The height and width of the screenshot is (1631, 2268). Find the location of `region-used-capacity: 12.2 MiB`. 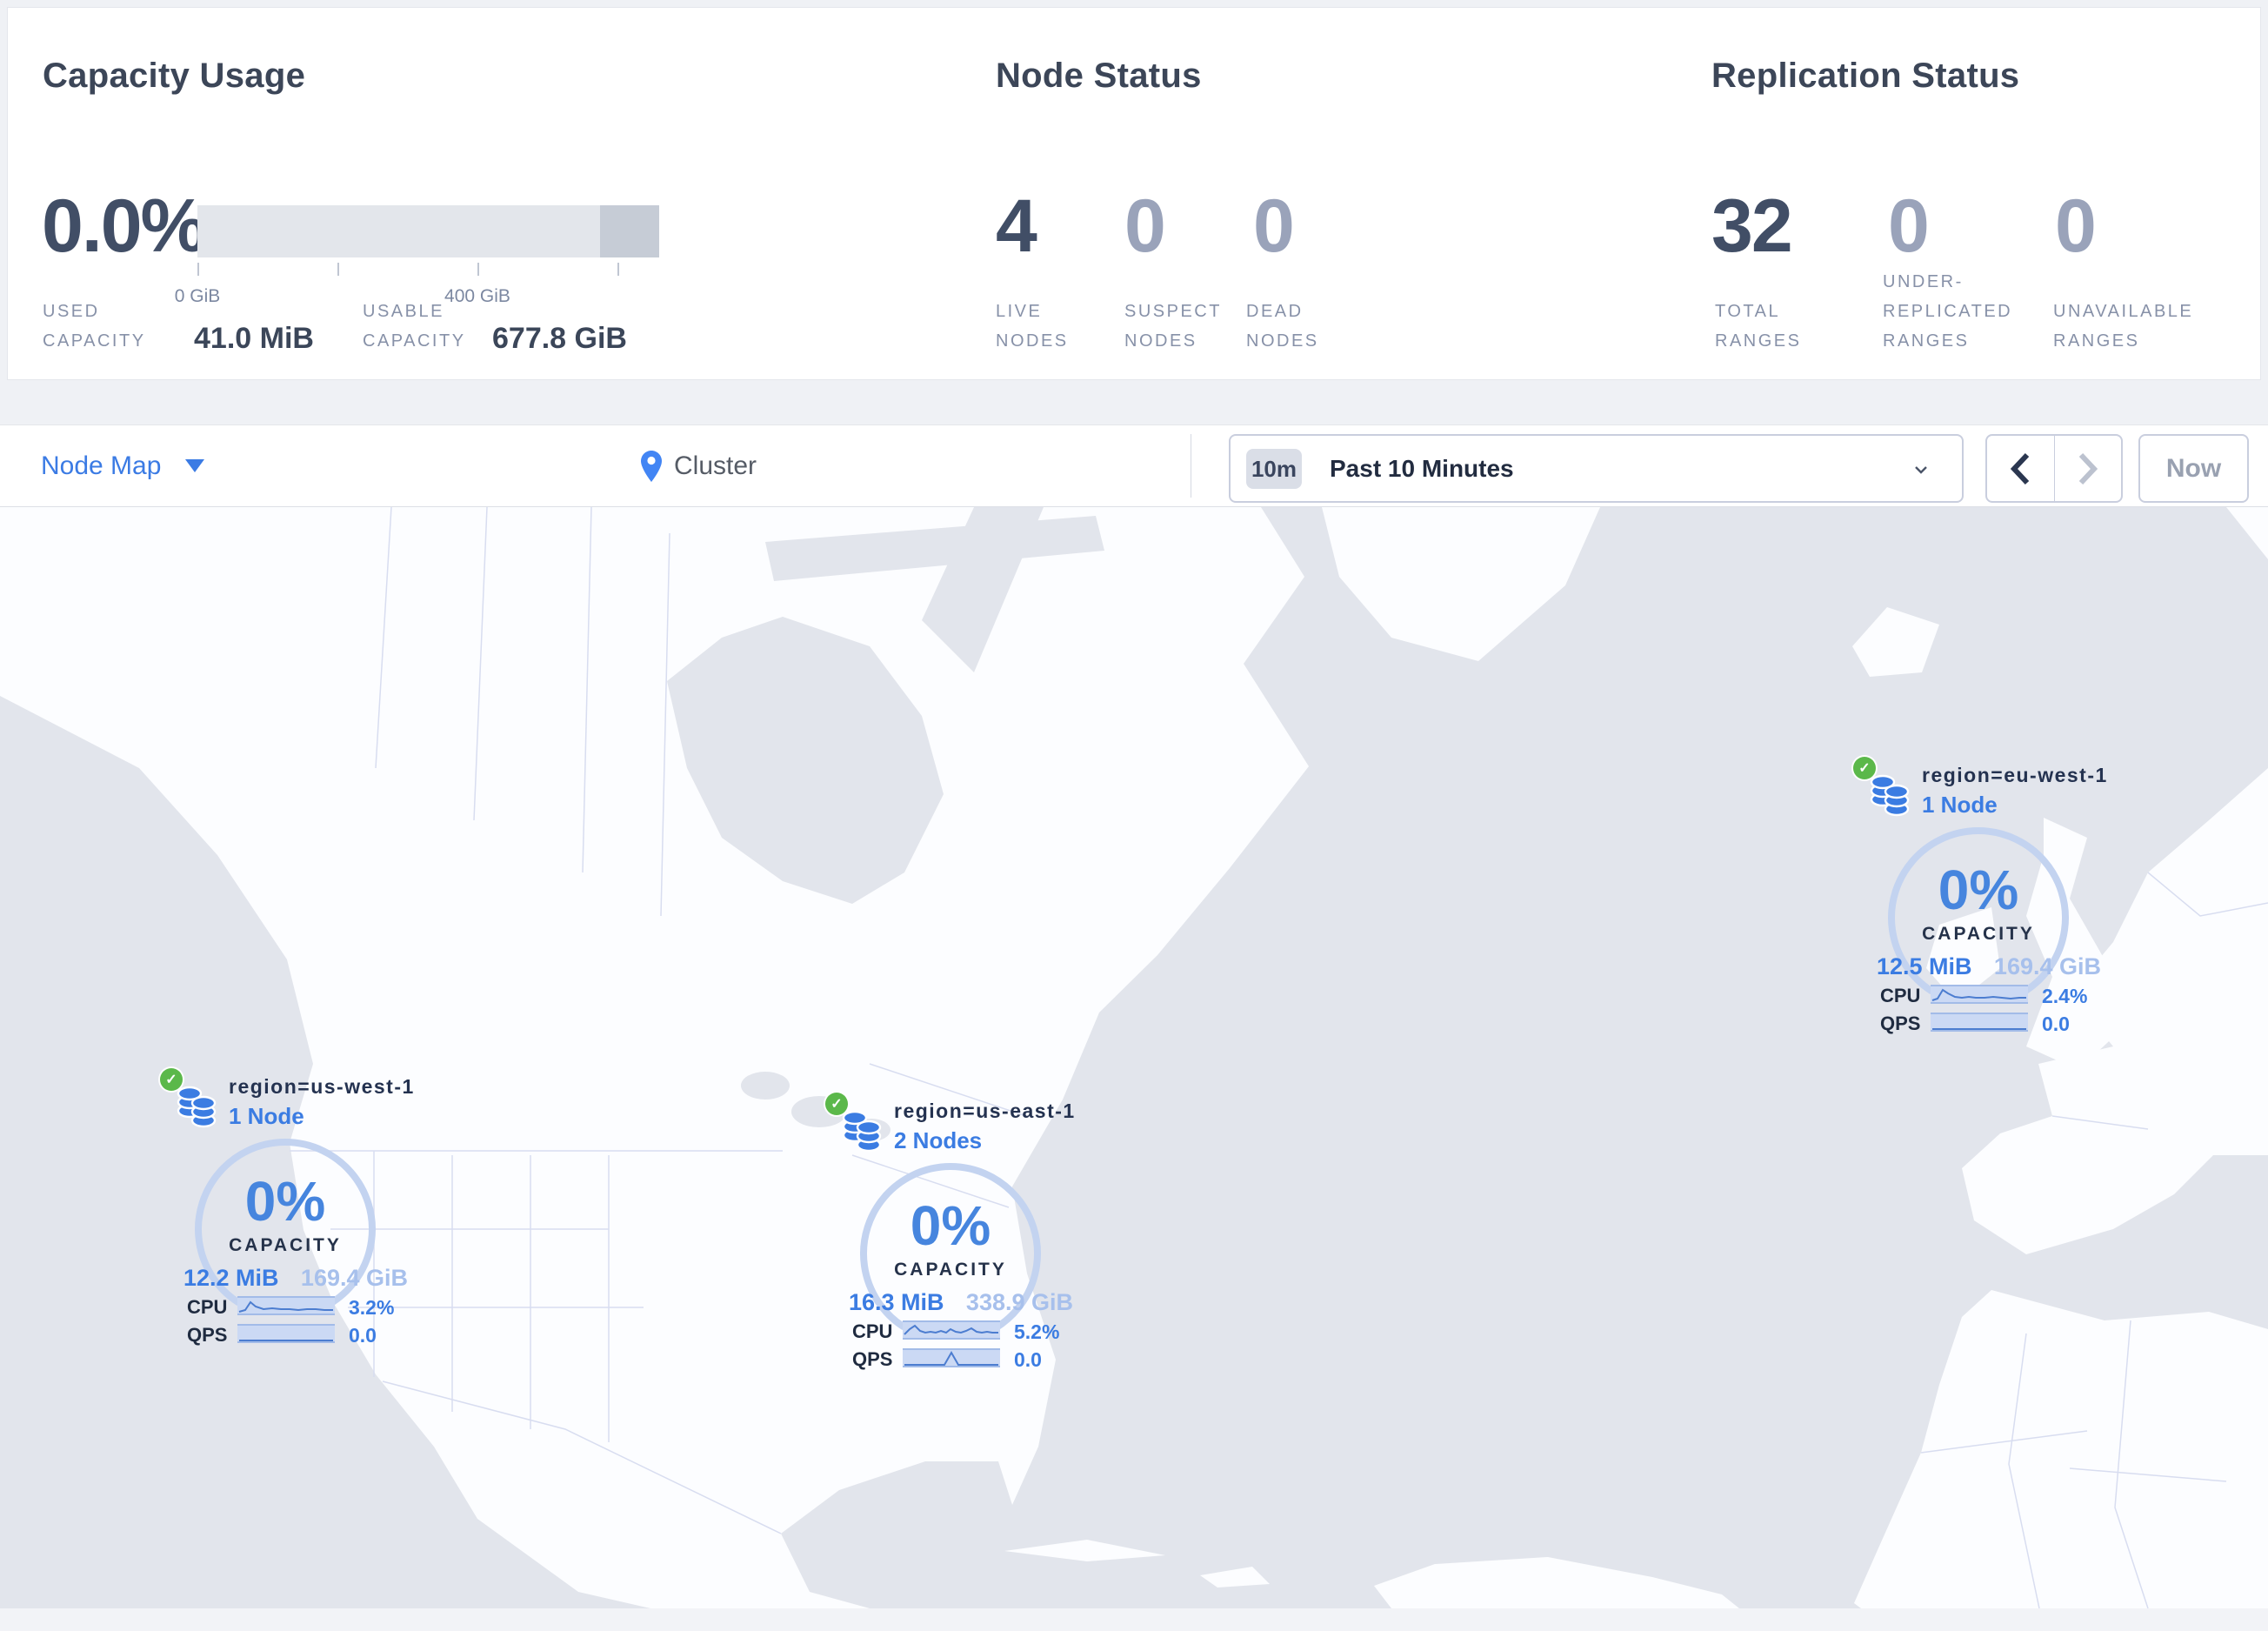

region-used-capacity: 12.2 MiB is located at coordinates (231, 1278).